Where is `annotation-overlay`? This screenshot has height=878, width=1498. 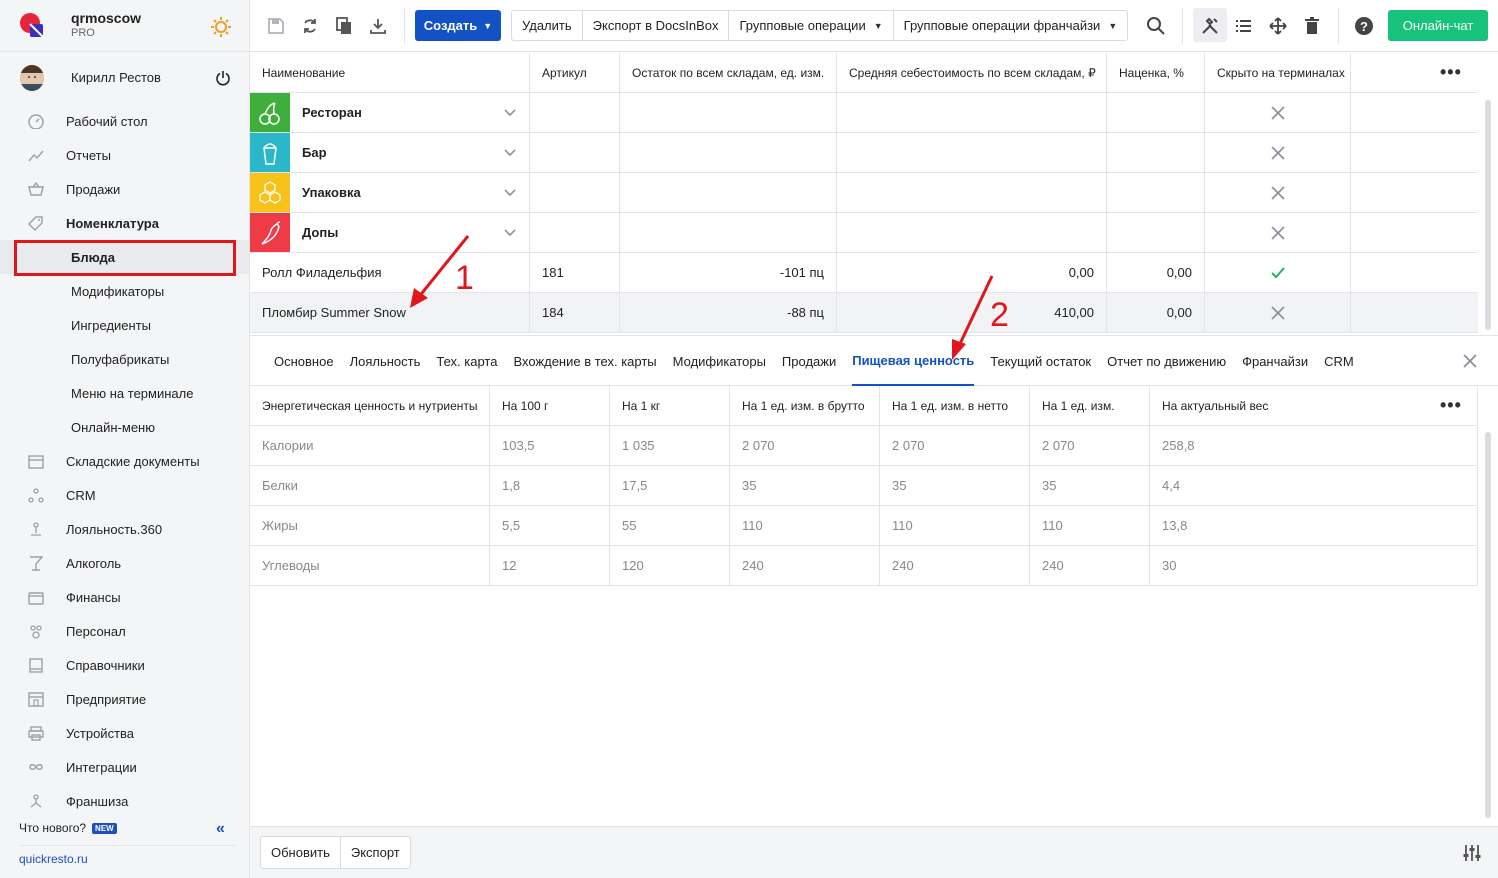
annotation-overlay is located at coordinates (702, 297).